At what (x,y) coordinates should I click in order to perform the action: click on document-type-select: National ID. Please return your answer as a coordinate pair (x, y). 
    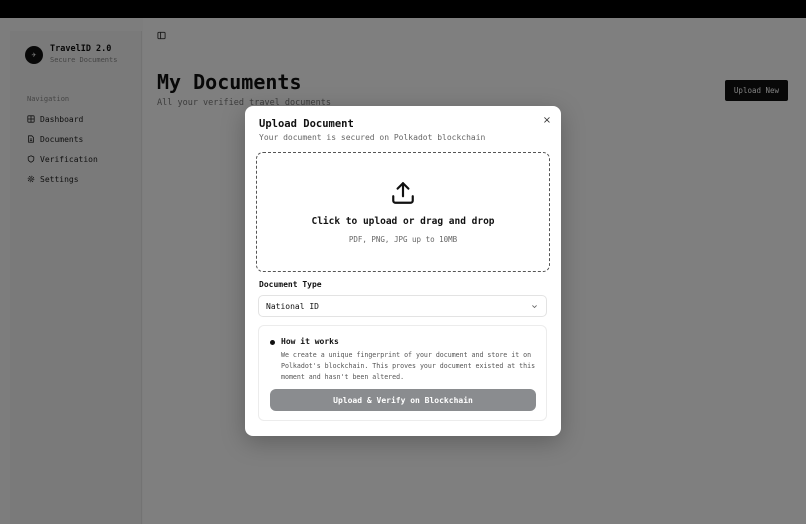
    Looking at the image, I should click on (402, 306).